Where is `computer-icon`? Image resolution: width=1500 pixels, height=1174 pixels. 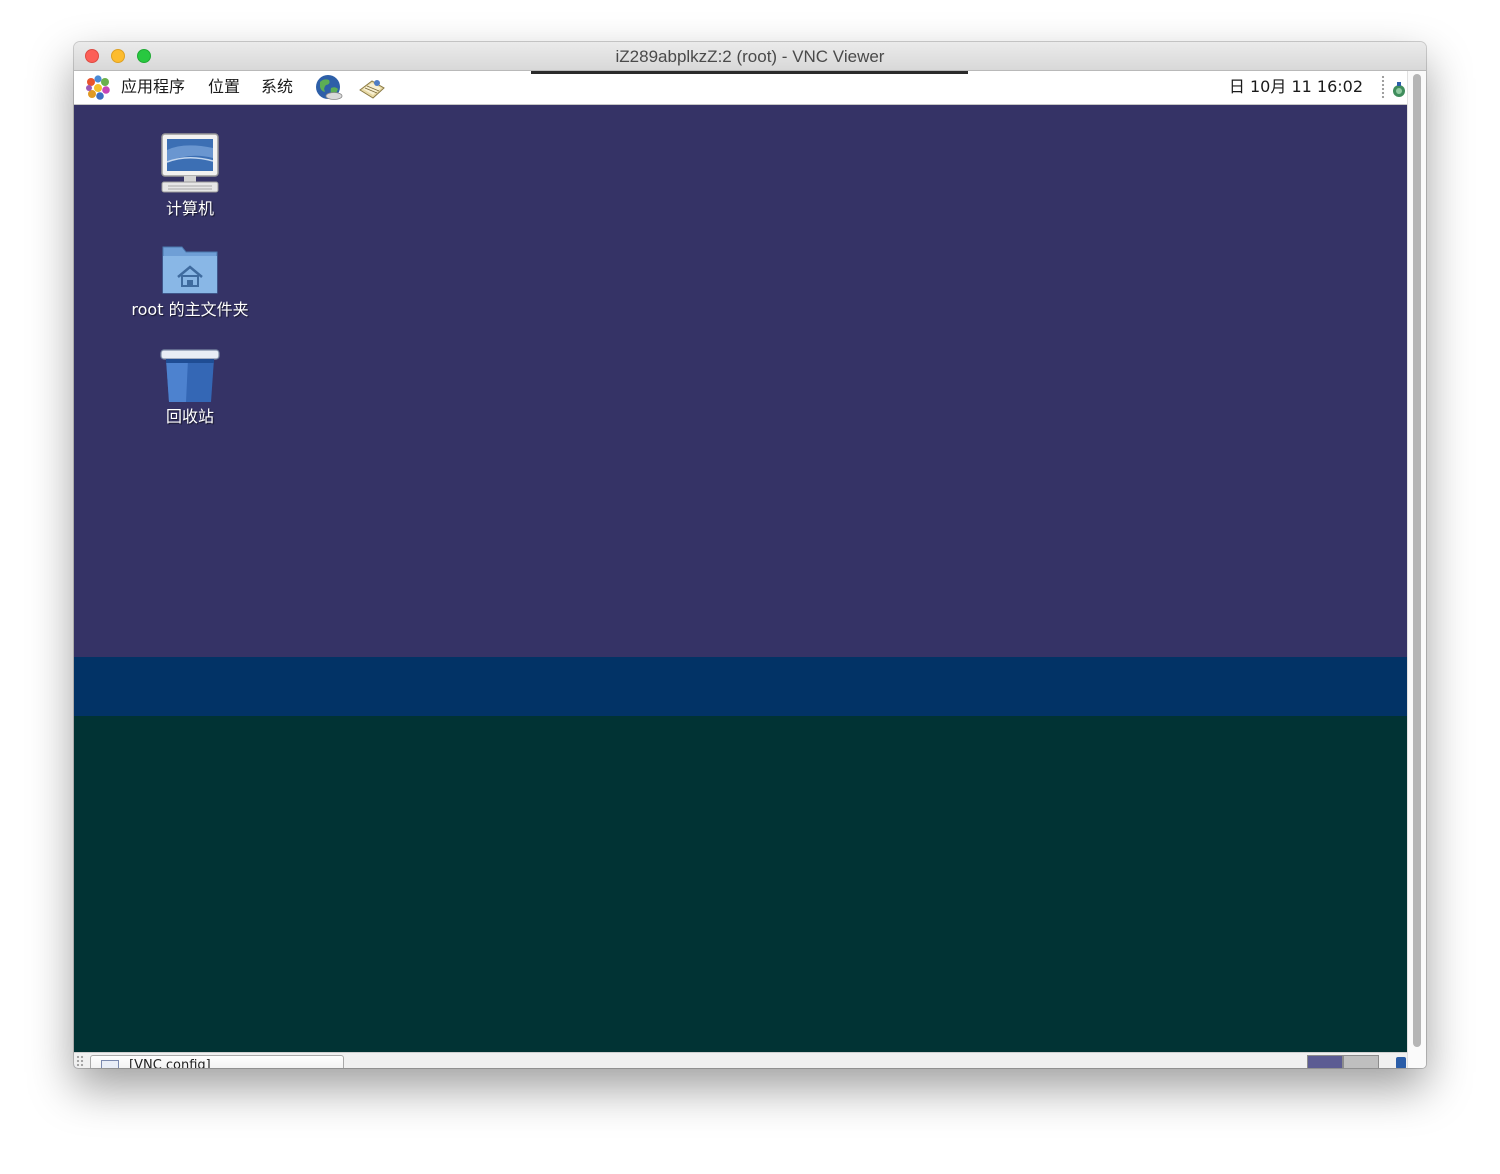 computer-icon is located at coordinates (190, 163).